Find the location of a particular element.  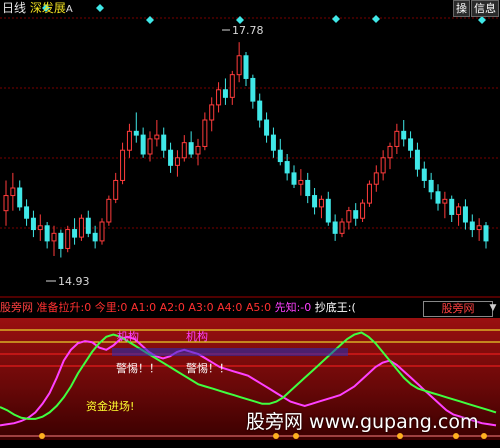

watermark: 股旁网 www.gupang.com is located at coordinates (362, 422).